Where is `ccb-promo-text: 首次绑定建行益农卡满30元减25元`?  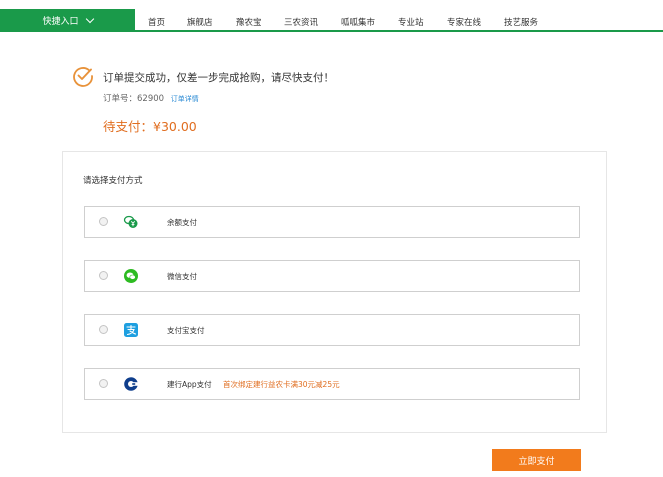
ccb-promo-text: 首次绑定建行益农卡满30元减25元 is located at coordinates (281, 384).